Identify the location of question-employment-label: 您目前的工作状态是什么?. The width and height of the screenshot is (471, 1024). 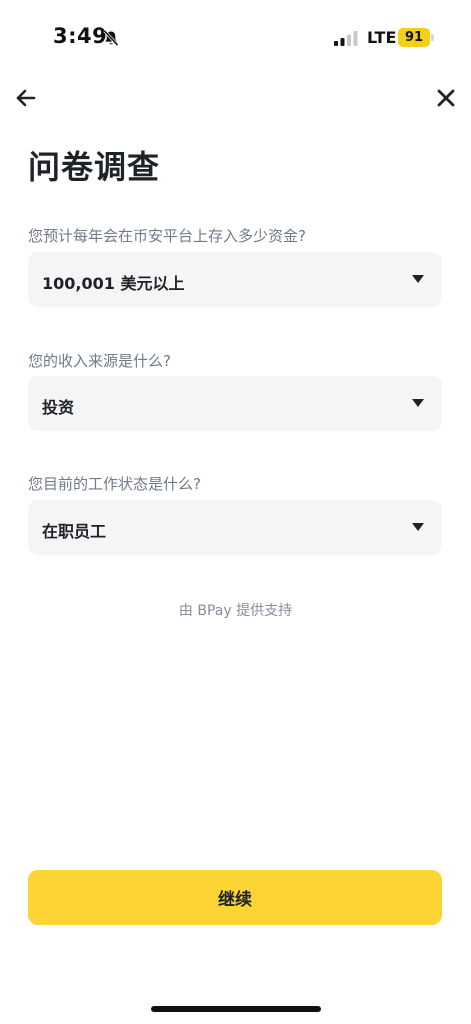
(114, 484).